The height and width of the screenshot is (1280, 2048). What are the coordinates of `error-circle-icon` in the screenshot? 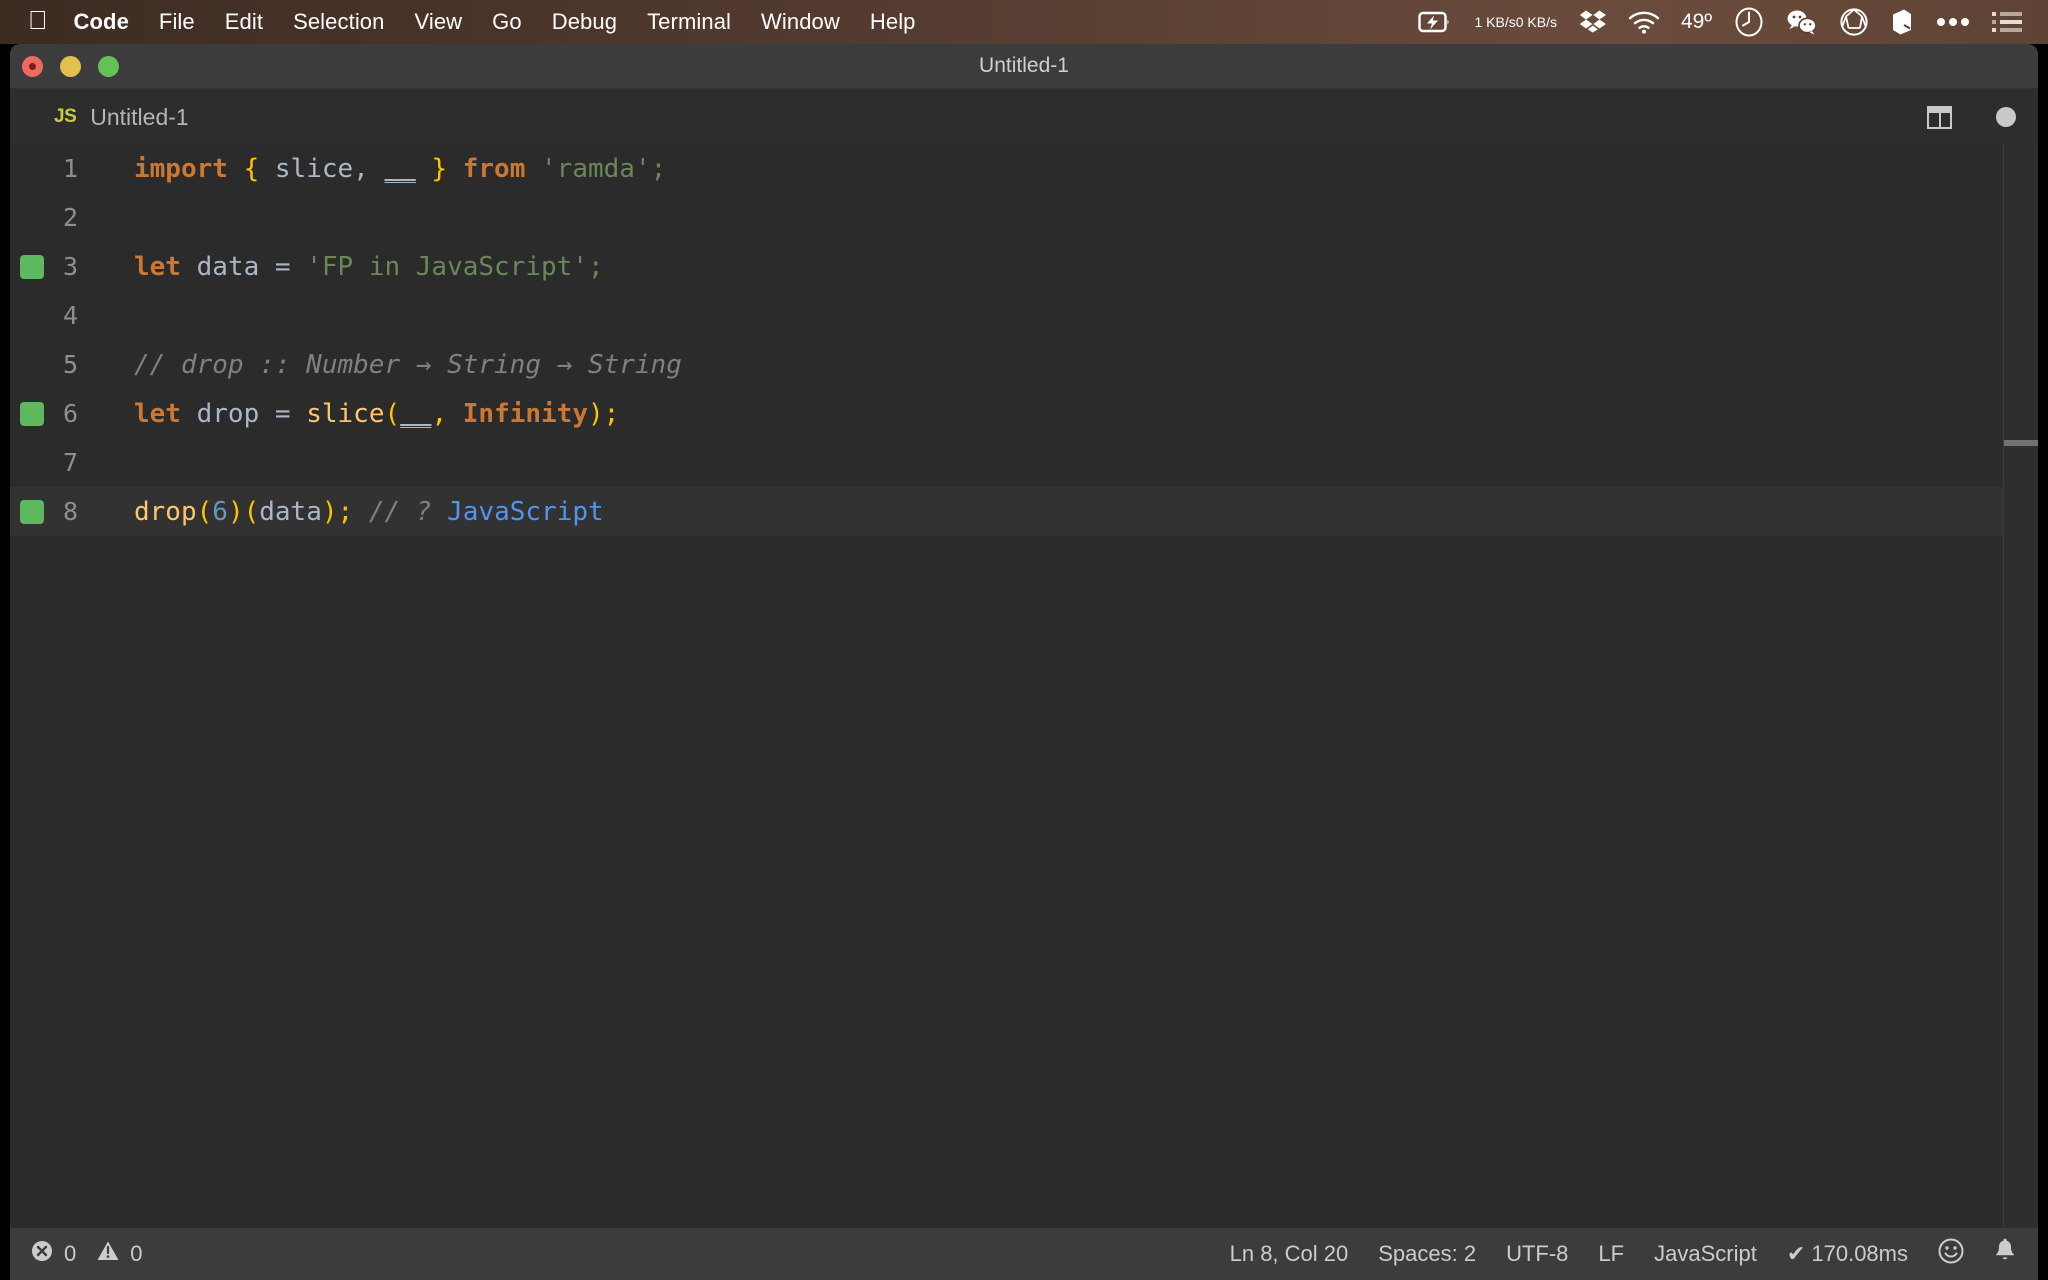 It's located at (42, 1254).